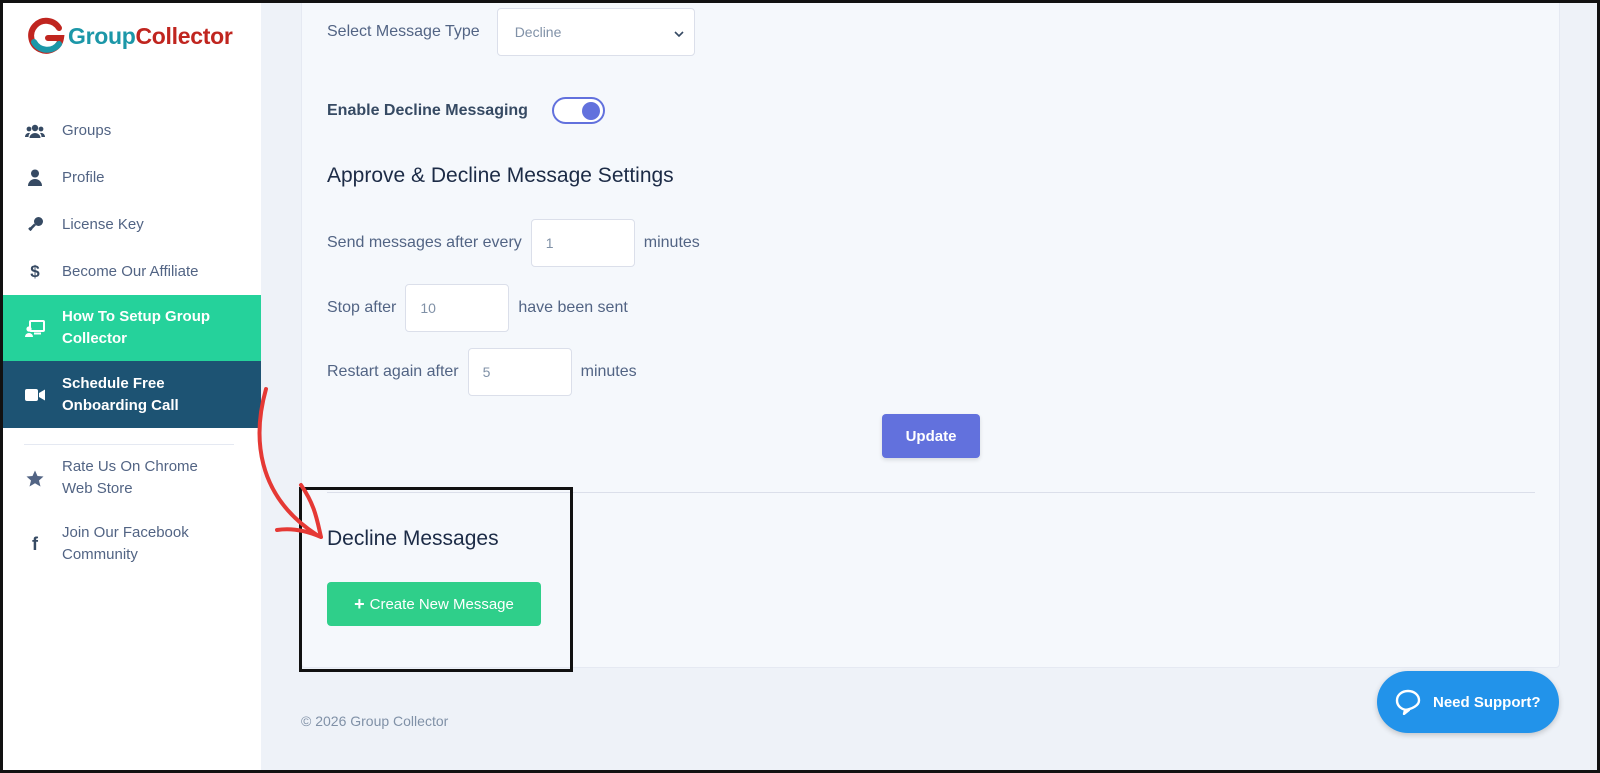 The image size is (1600, 773). Describe the element at coordinates (136, 328) in the screenshot. I see `sidebar-item-label: How To Setup Group Collector` at that location.